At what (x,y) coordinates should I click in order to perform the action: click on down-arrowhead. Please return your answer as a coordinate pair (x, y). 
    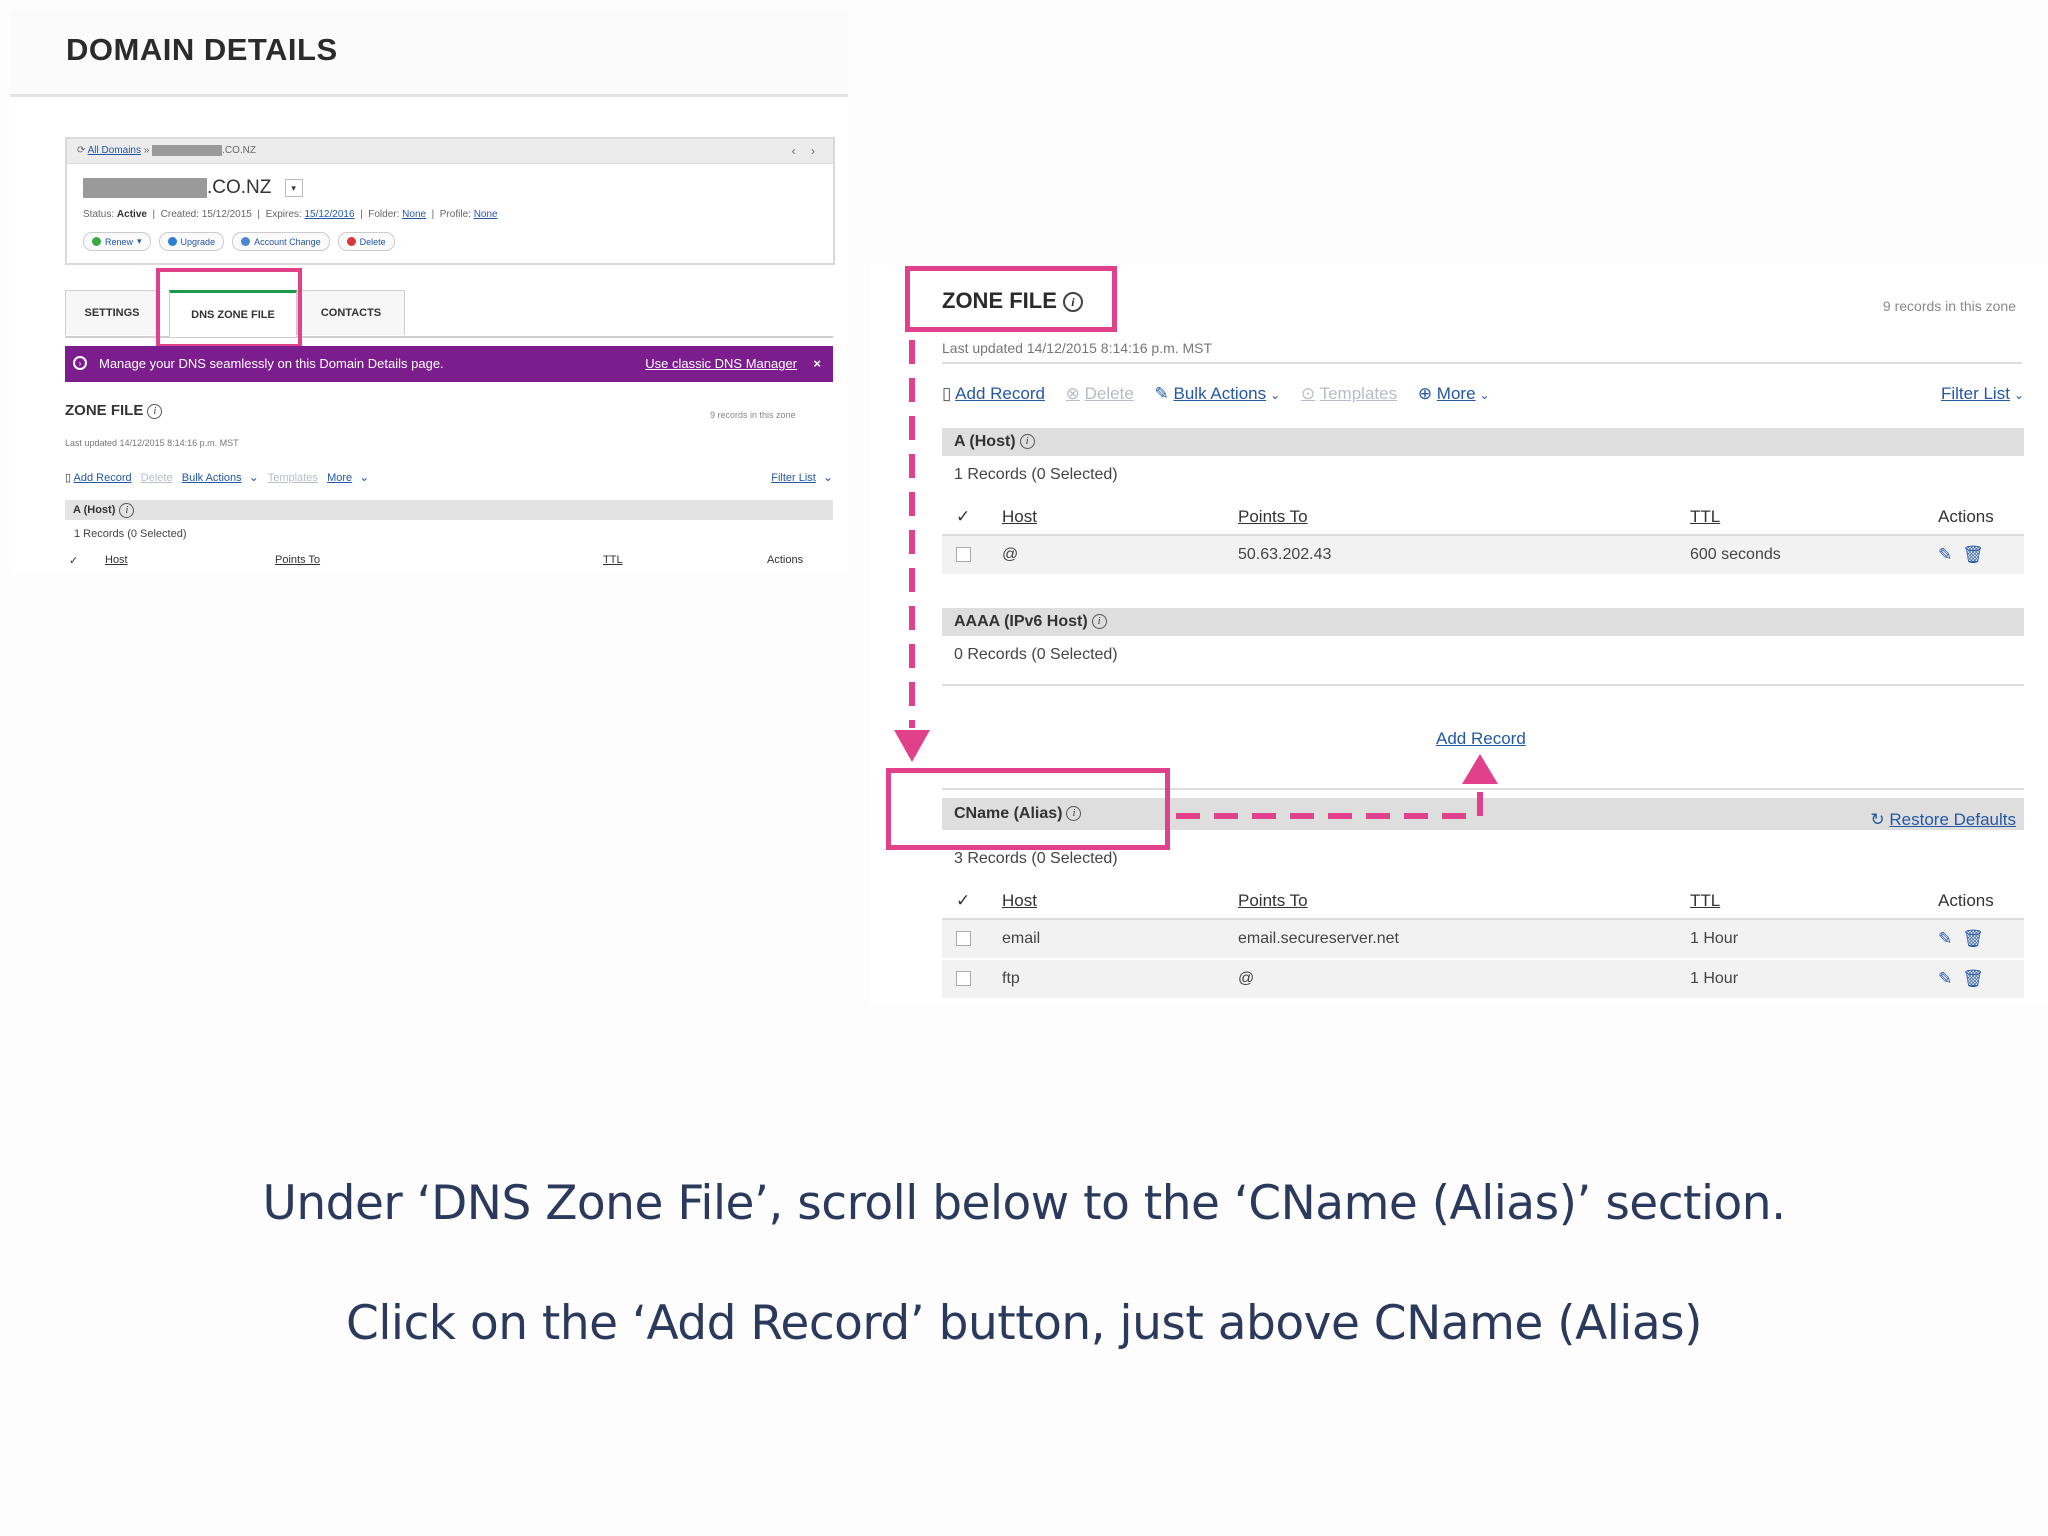
    Looking at the image, I should click on (912, 746).